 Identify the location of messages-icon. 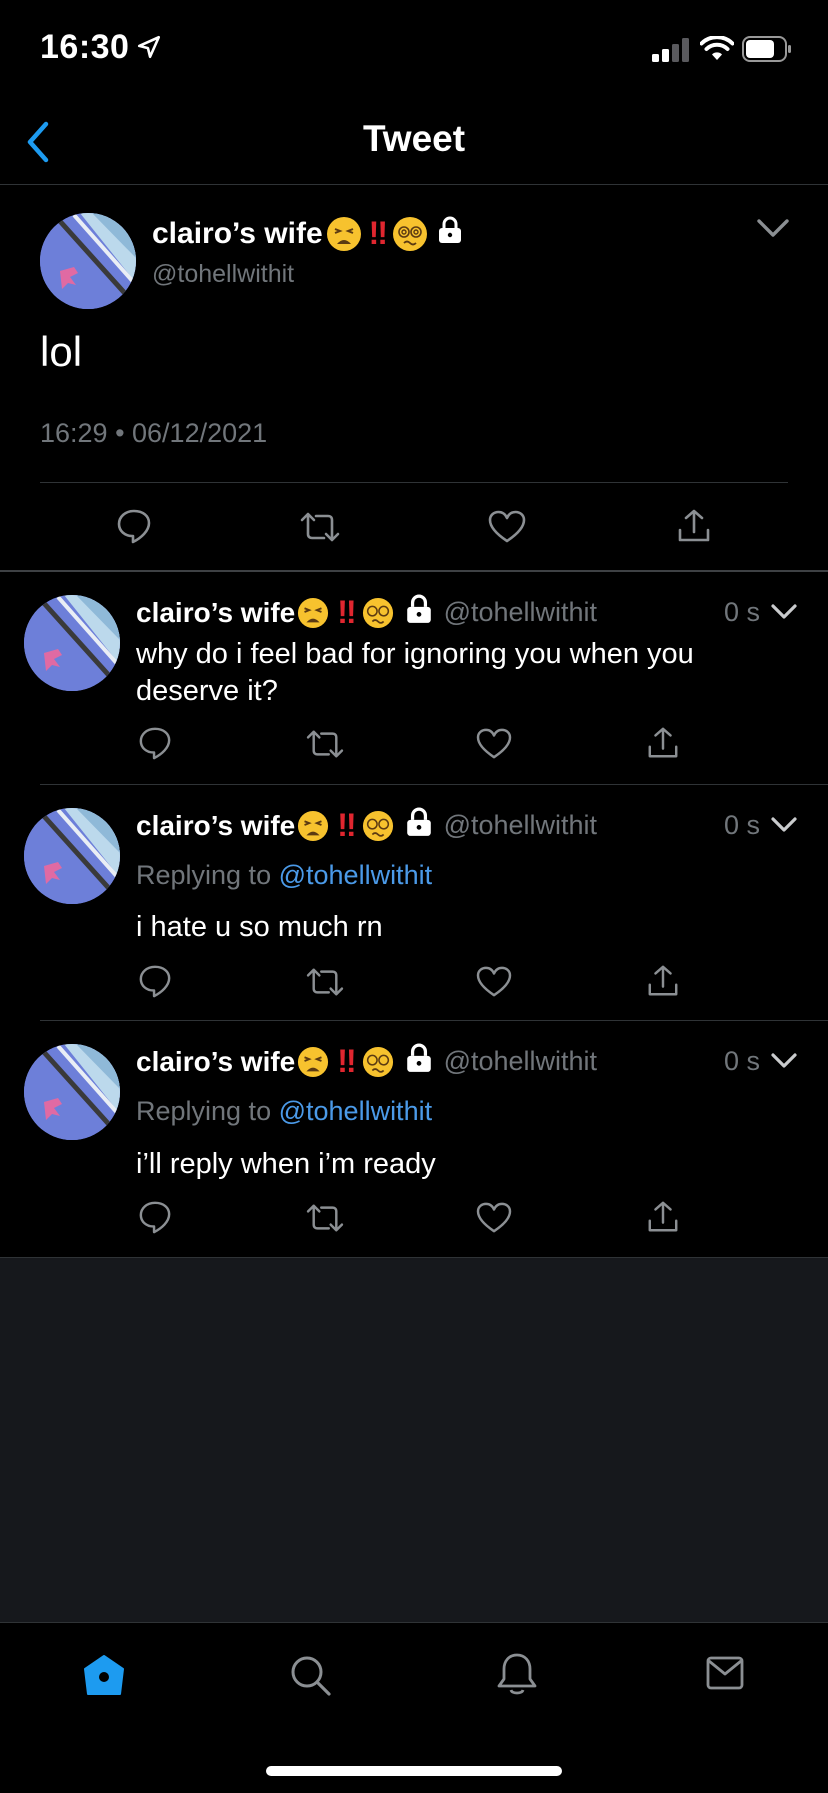
(725, 1673).